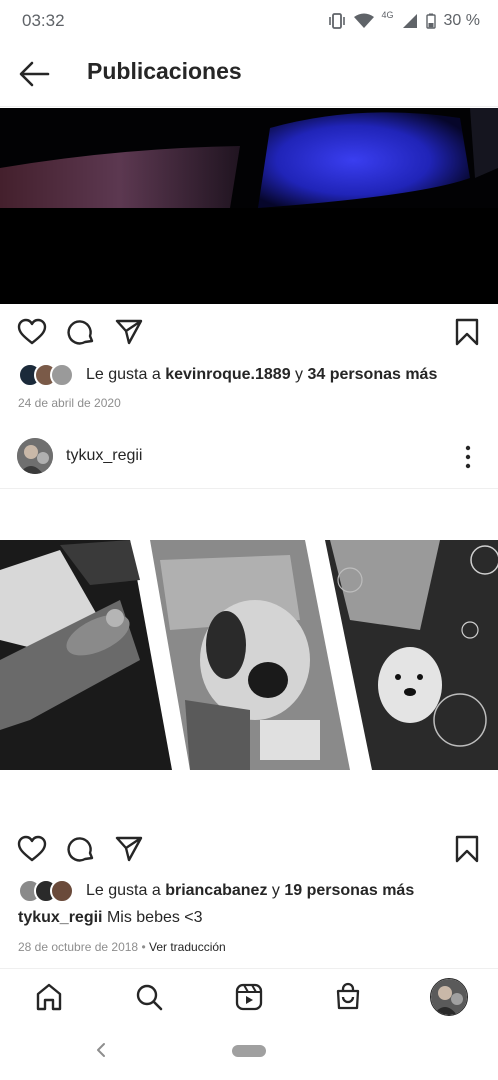 This screenshot has width=498, height=1080. I want to click on home-icon, so click(49, 997).